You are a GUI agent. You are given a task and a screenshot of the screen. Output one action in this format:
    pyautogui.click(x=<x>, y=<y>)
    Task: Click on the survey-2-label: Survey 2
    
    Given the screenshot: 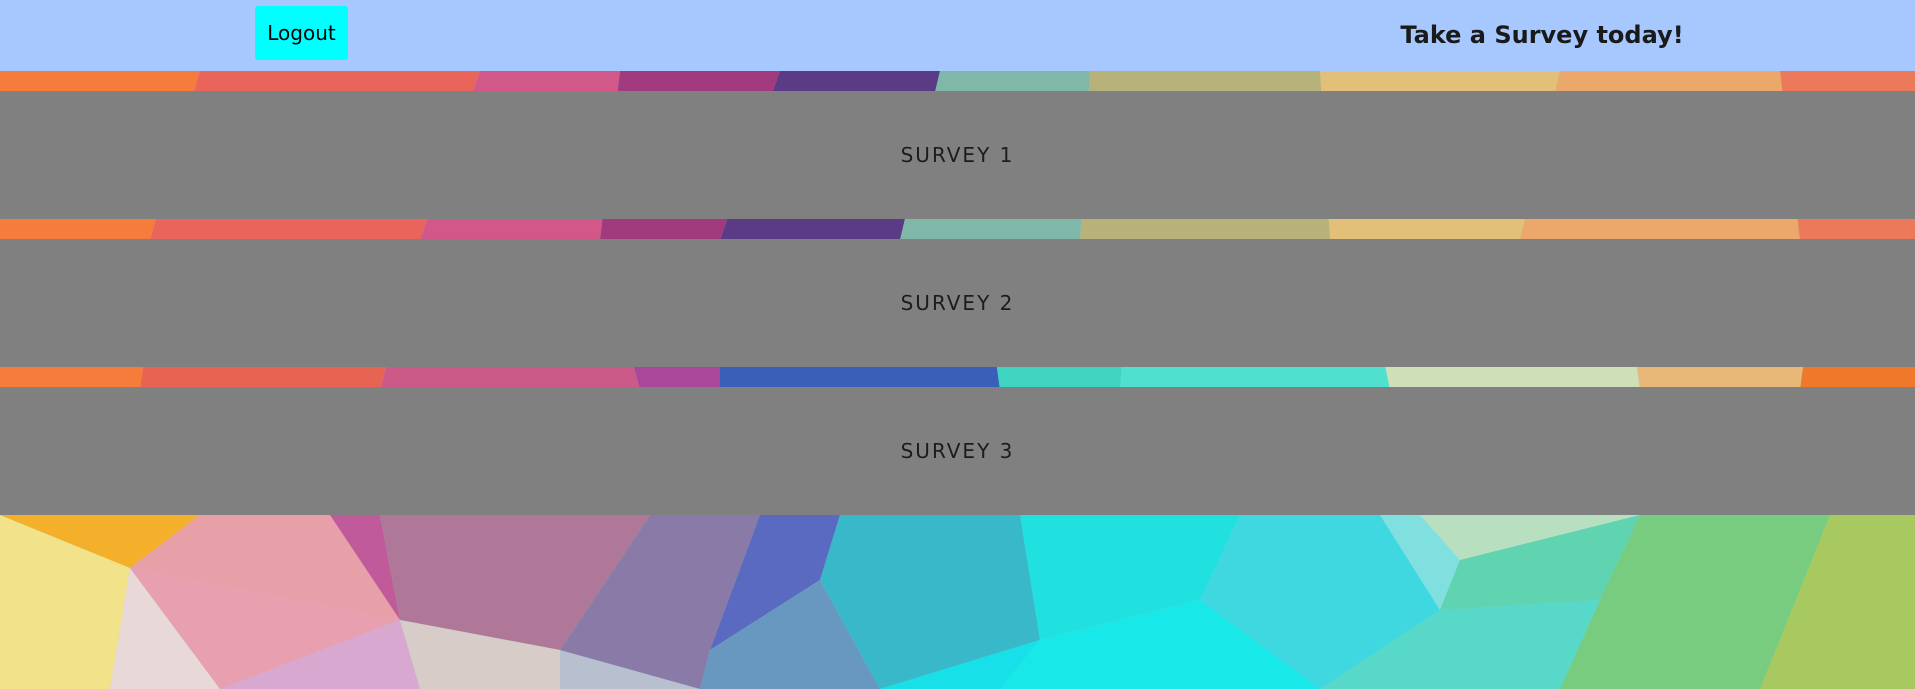 What is the action you would take?
    pyautogui.click(x=957, y=303)
    